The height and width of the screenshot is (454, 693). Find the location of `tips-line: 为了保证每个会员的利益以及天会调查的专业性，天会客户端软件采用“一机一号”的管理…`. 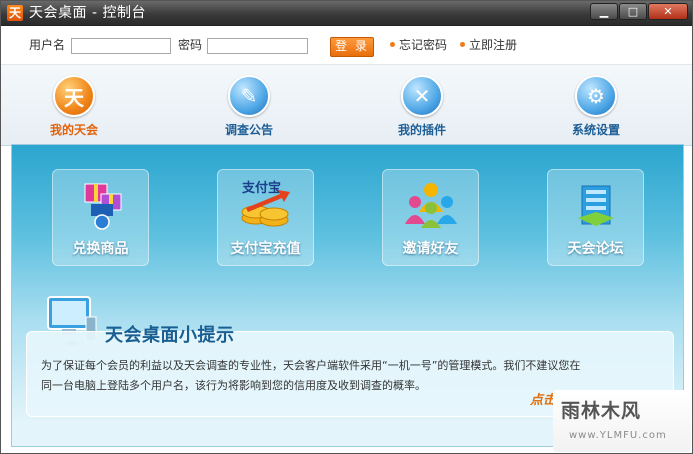

tips-line: 为了保证每个会员的利益以及天会调查的专业性，天会客户端软件采用“一机一号”的管理… is located at coordinates (311, 365).